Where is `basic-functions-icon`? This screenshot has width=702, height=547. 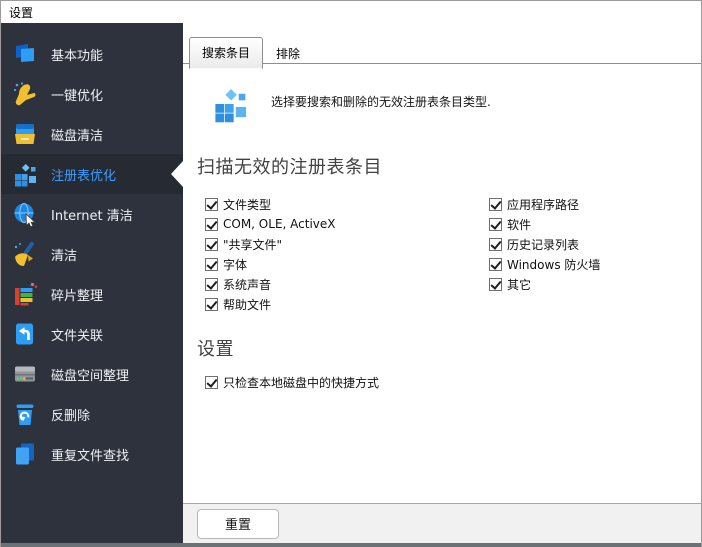
basic-functions-icon is located at coordinates (25, 54).